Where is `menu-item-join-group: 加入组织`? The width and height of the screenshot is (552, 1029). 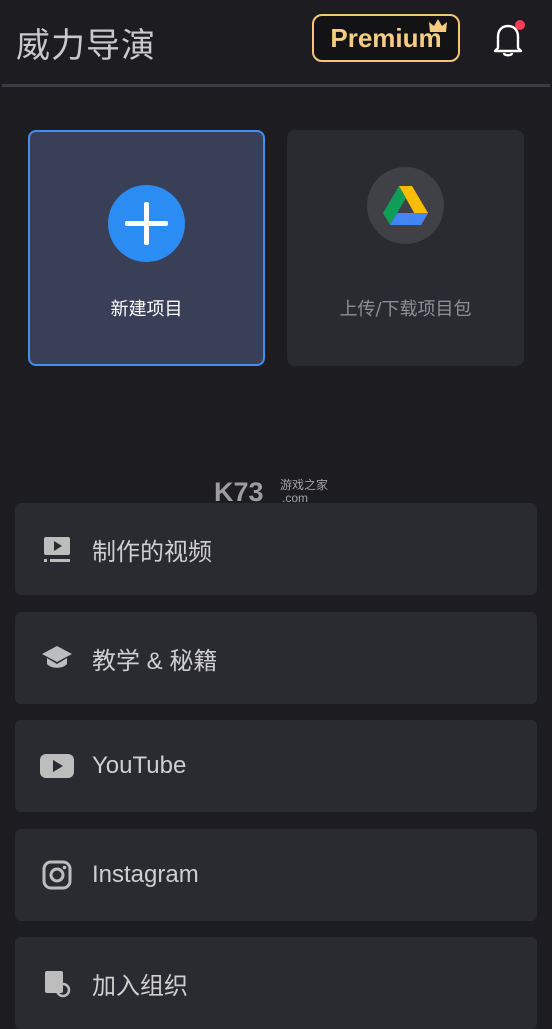
menu-item-join-group: 加入组织 is located at coordinates (276, 983).